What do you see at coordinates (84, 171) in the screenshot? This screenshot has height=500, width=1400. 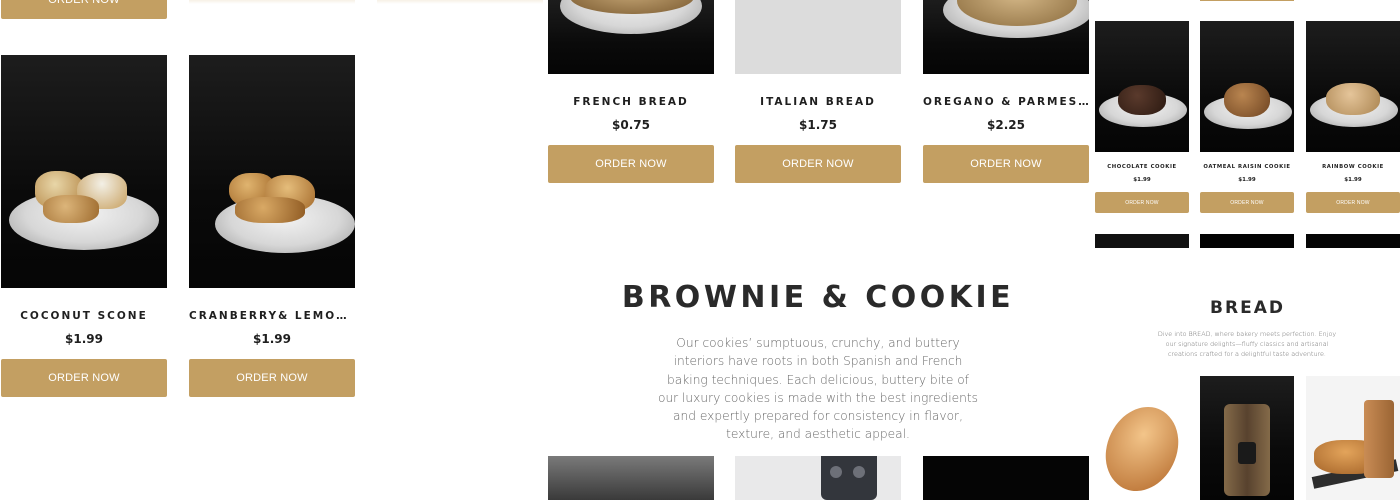 I see `coconut-scone-image` at bounding box center [84, 171].